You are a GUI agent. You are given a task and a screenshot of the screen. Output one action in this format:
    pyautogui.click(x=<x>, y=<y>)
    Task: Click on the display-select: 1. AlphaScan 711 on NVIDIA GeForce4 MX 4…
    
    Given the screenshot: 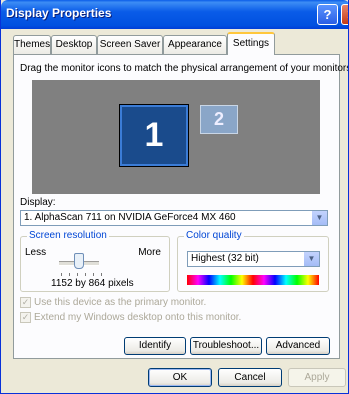 What is the action you would take?
    pyautogui.click(x=174, y=218)
    